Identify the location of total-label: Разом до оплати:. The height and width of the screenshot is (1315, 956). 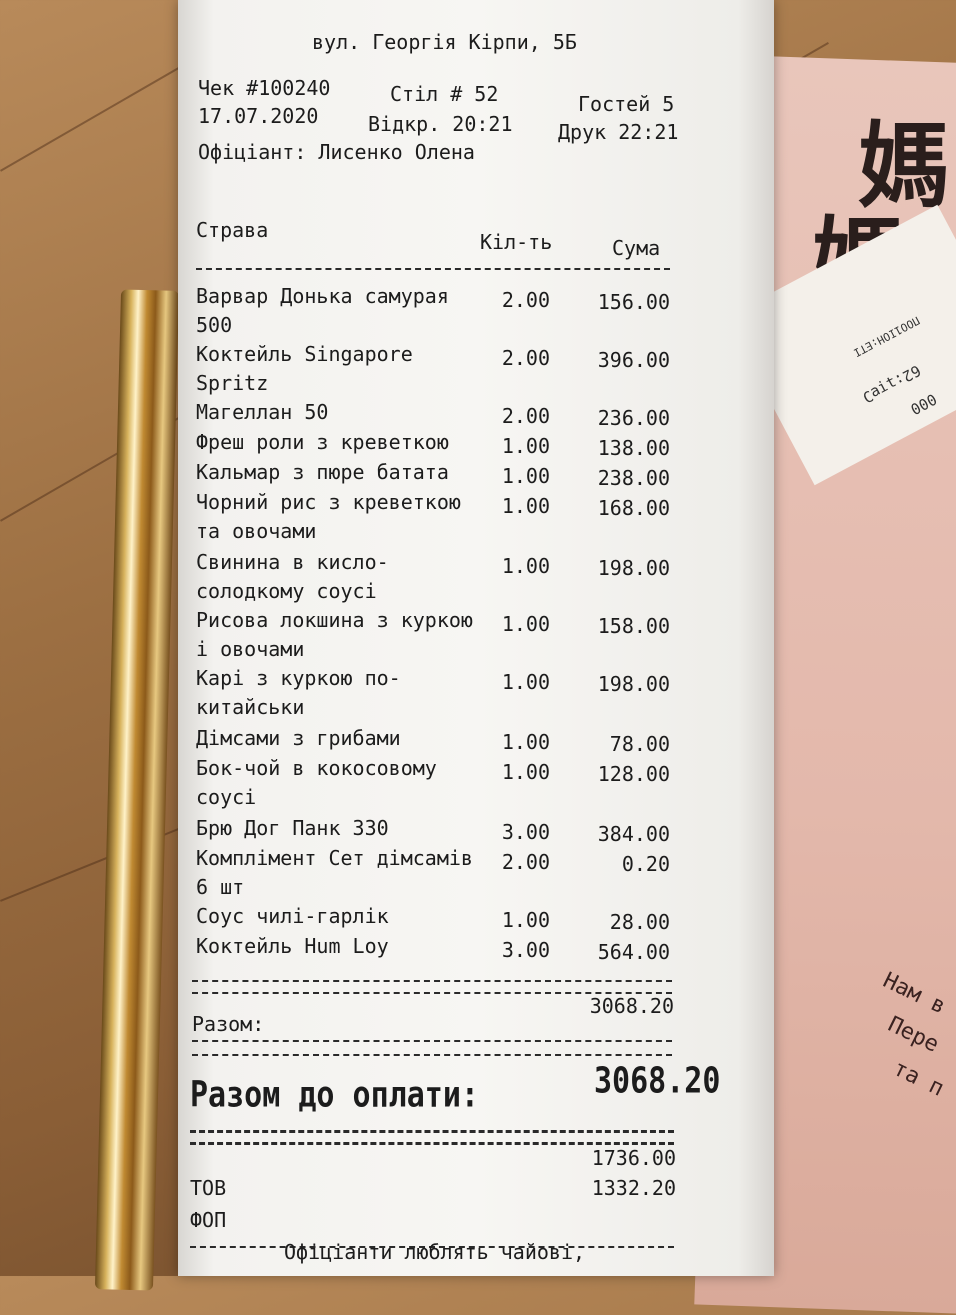
(334, 1095).